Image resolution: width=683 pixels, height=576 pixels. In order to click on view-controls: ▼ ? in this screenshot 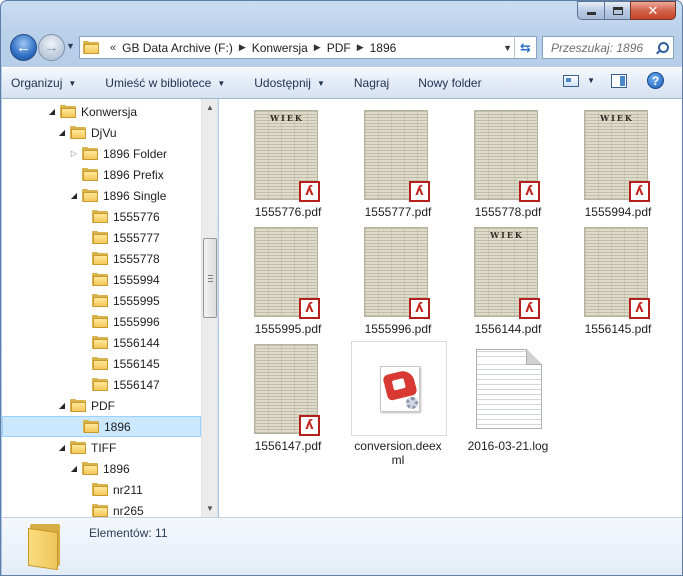, I will do `click(613, 80)`.